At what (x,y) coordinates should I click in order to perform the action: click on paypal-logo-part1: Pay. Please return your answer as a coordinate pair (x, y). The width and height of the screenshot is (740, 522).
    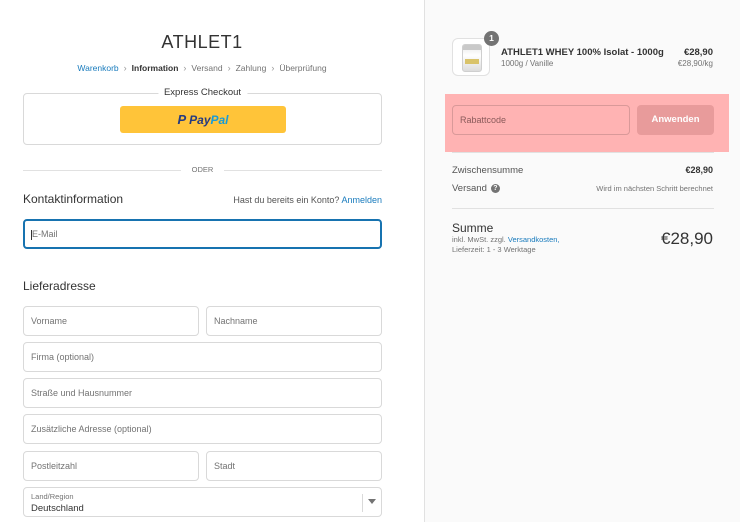
    Looking at the image, I should click on (200, 120).